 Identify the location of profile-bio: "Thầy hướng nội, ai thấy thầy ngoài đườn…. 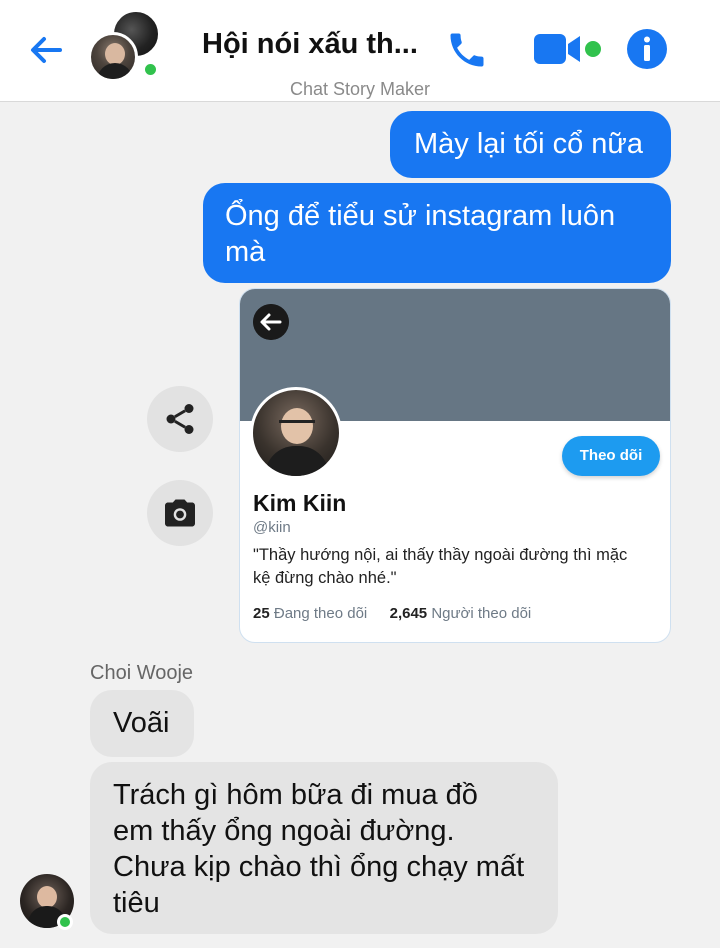
(458, 567).